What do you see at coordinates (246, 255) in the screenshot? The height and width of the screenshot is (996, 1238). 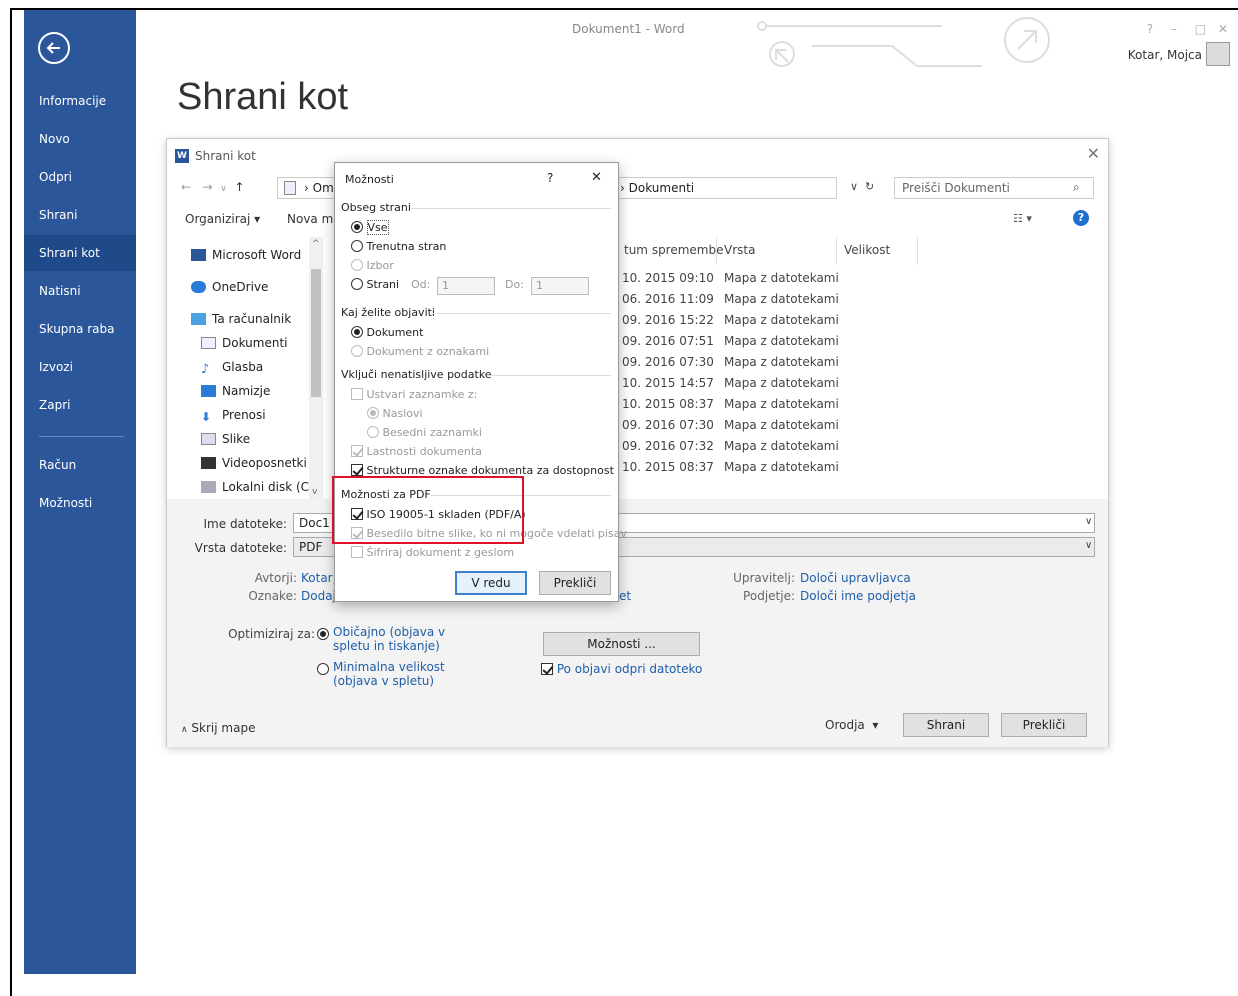 I see `tree-item-word: Microsoft Word` at bounding box center [246, 255].